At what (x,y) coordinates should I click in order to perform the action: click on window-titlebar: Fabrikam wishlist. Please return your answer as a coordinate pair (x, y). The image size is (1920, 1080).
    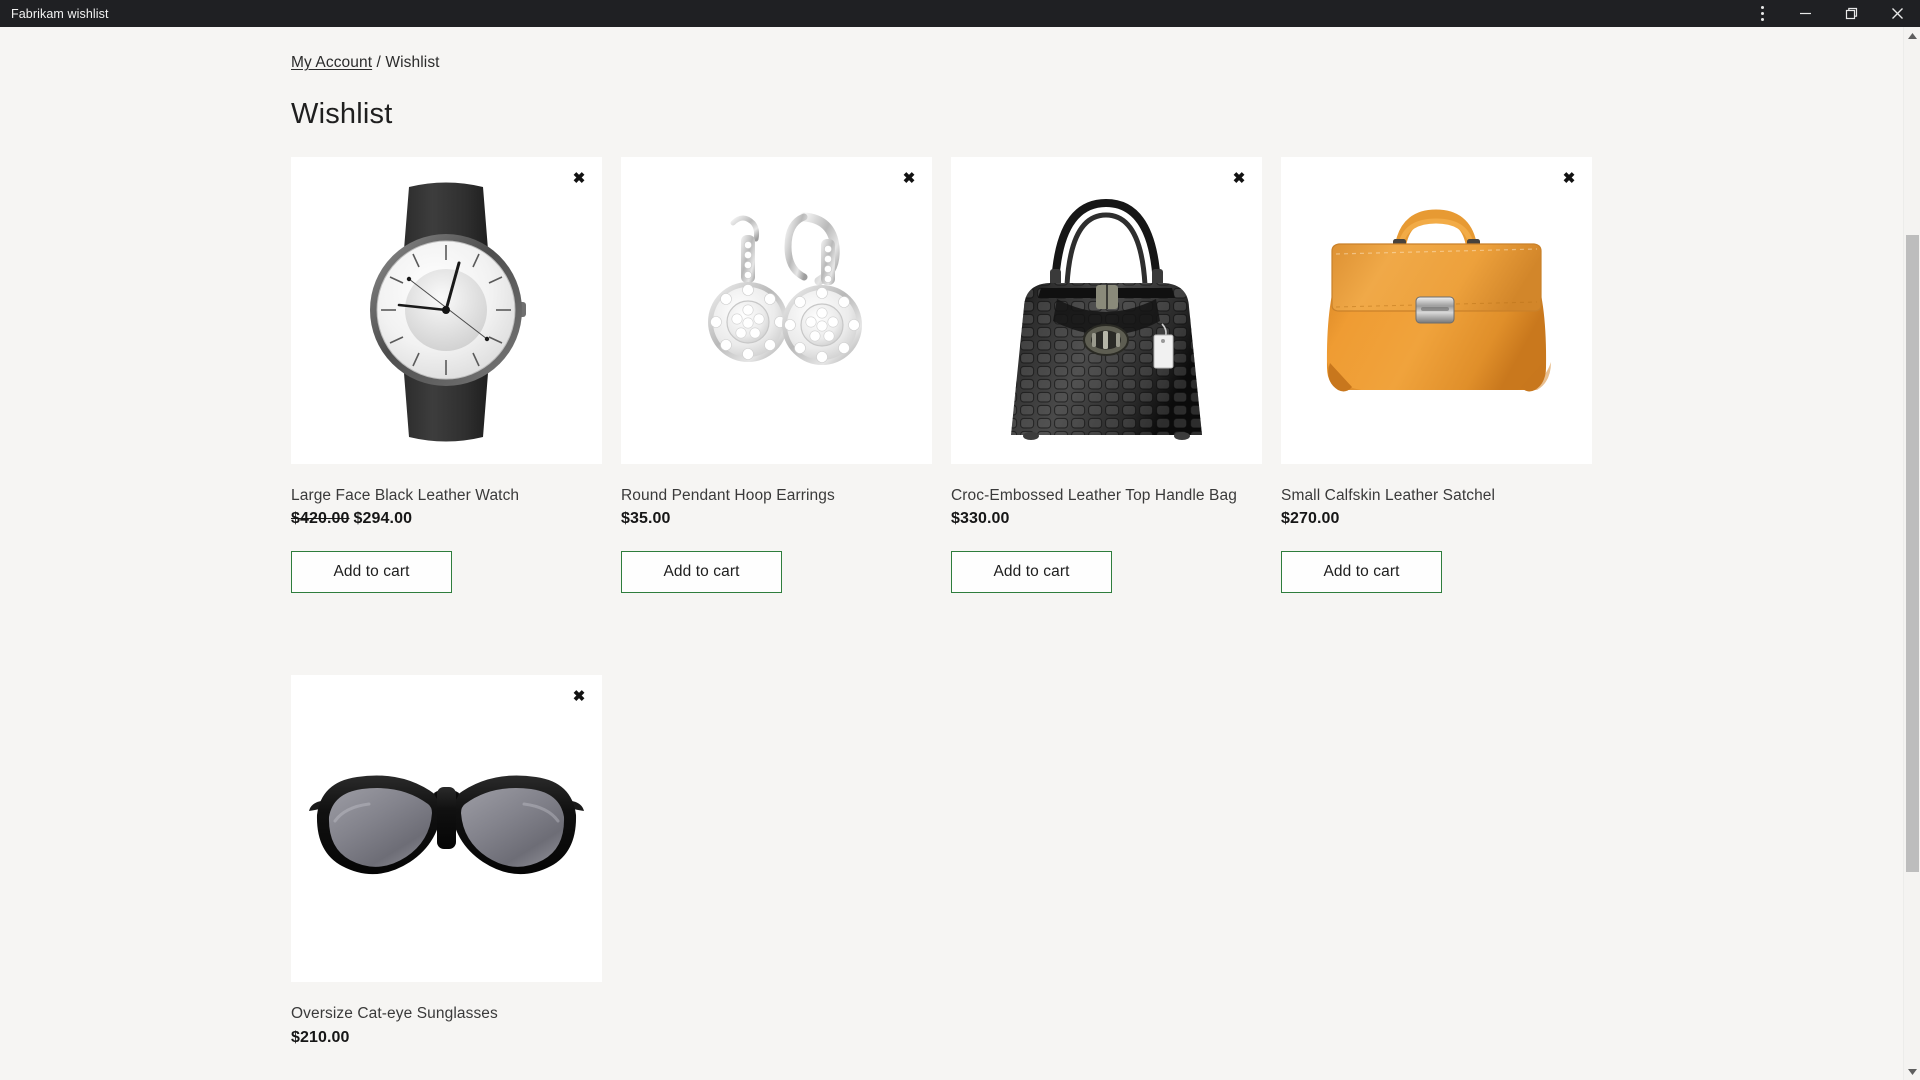
    Looking at the image, I should click on (960, 13).